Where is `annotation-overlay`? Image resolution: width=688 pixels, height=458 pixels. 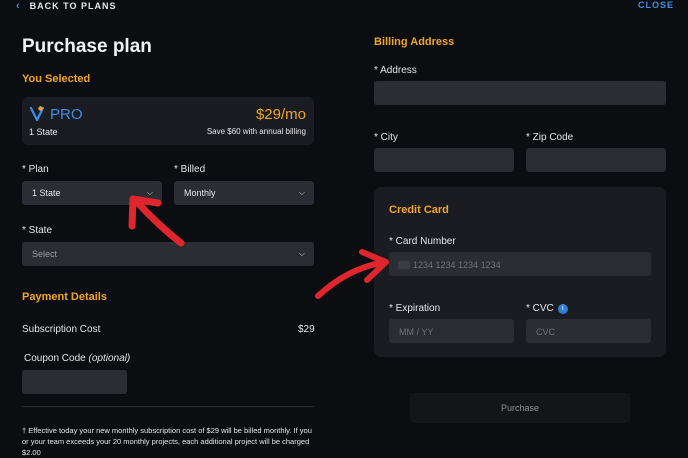
annotation-overlay is located at coordinates (258, 247).